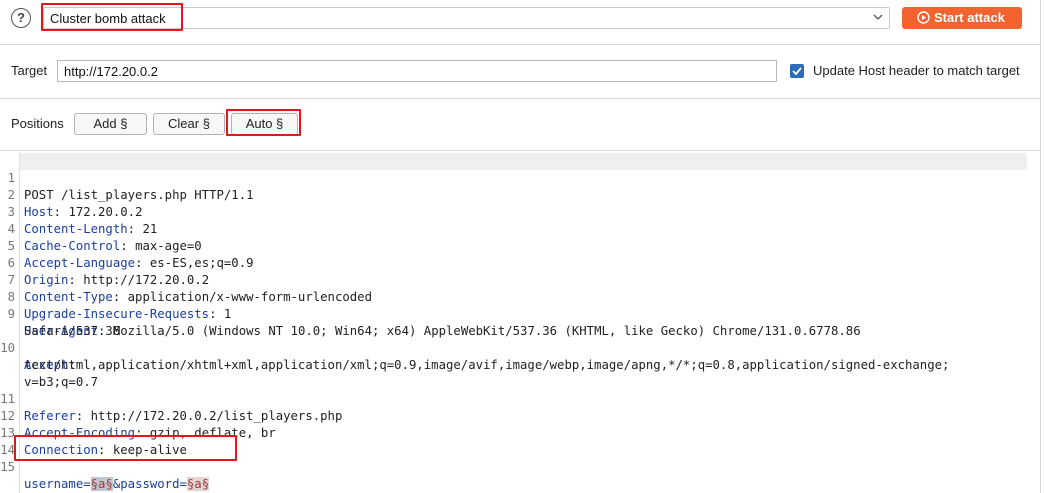  What do you see at coordinates (101, 484) in the screenshot?
I see `payload-marker-1: §a§` at bounding box center [101, 484].